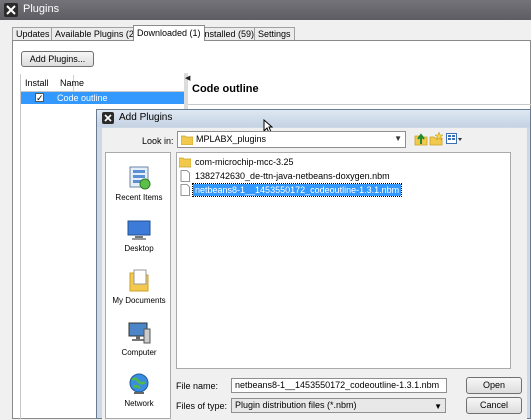  Describe the element at coordinates (494, 405) in the screenshot. I see `cancel-button: Cancel` at that location.